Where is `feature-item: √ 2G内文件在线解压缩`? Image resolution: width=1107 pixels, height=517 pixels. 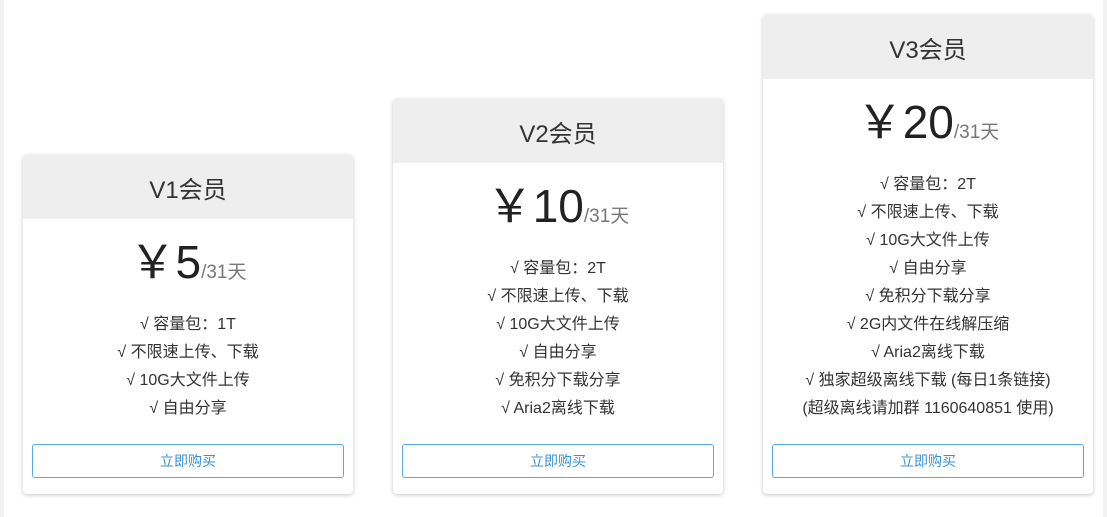 feature-item: √ 2G内文件在线解压缩 is located at coordinates (928, 324).